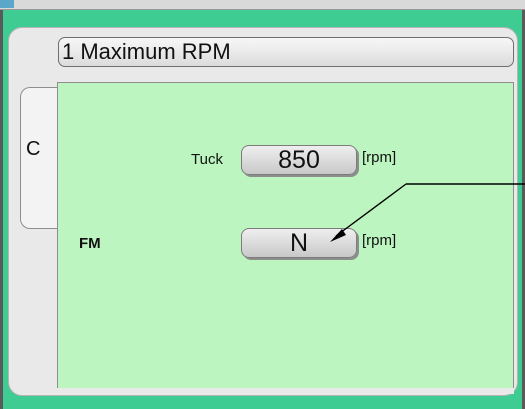 The image size is (525, 409). Describe the element at coordinates (90, 243) in the screenshot. I see `fm-label: FM` at that location.